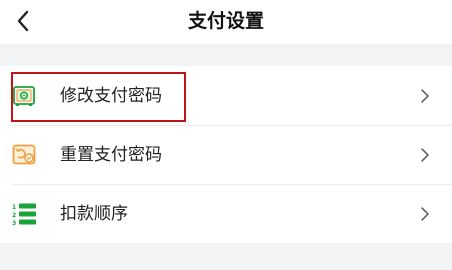 The image size is (452, 270). Describe the element at coordinates (94, 214) in the screenshot. I see `settings-item-label: 扣款顺序` at that location.